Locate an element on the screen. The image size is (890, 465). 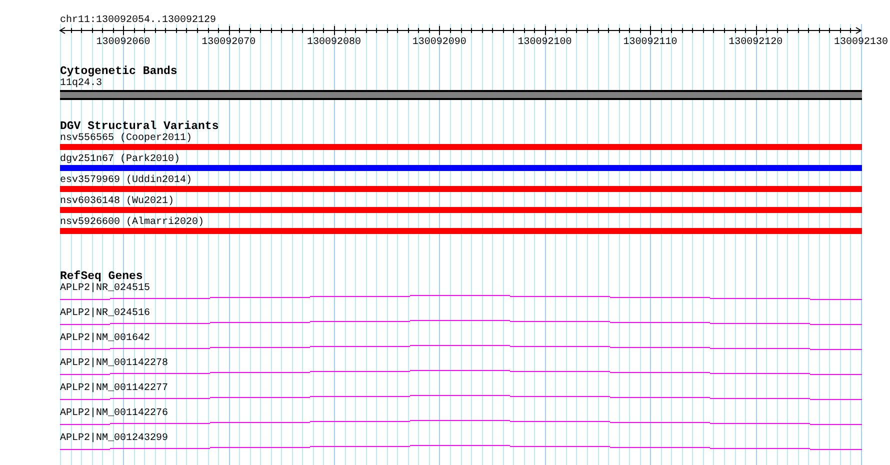
feature-label: nsv5926600 (Almarri2020) is located at coordinates (132, 222).